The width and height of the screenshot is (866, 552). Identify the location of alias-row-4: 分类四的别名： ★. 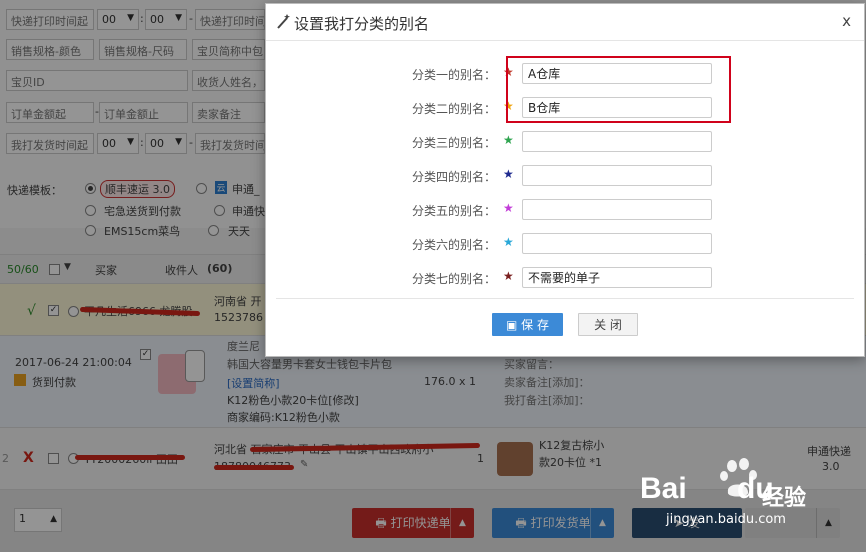
(565, 176).